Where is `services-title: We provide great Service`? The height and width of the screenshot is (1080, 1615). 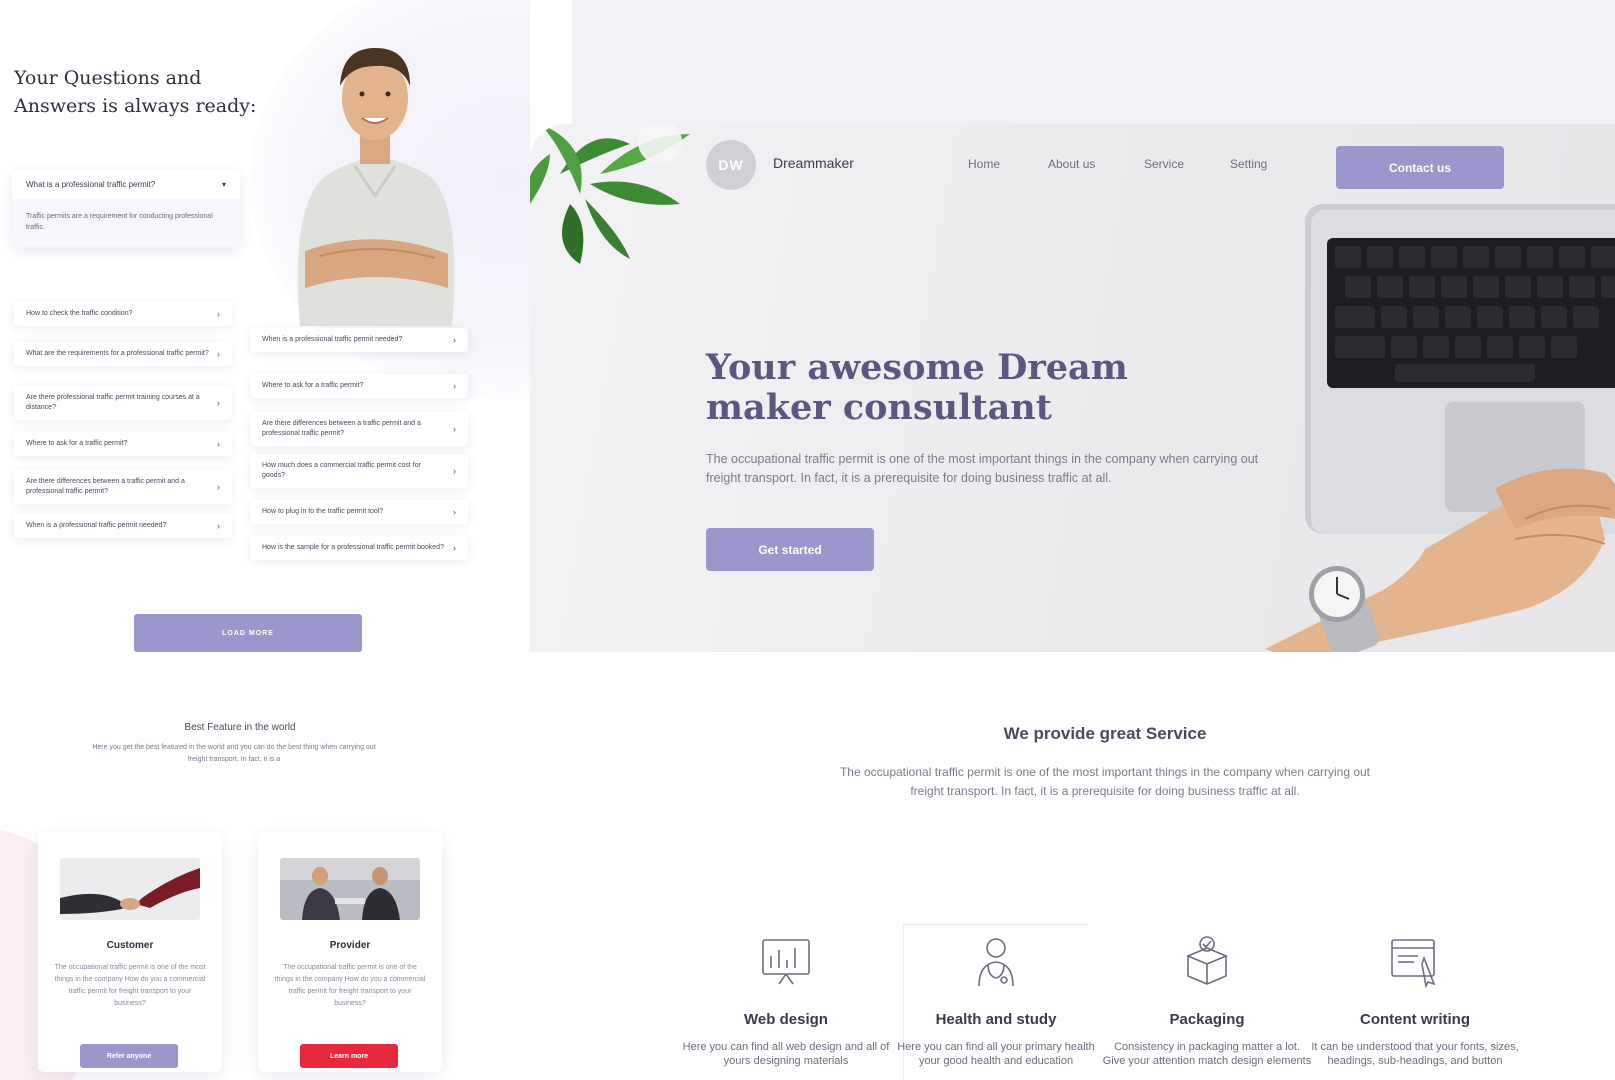
services-title: We provide great Service is located at coordinates (1105, 733).